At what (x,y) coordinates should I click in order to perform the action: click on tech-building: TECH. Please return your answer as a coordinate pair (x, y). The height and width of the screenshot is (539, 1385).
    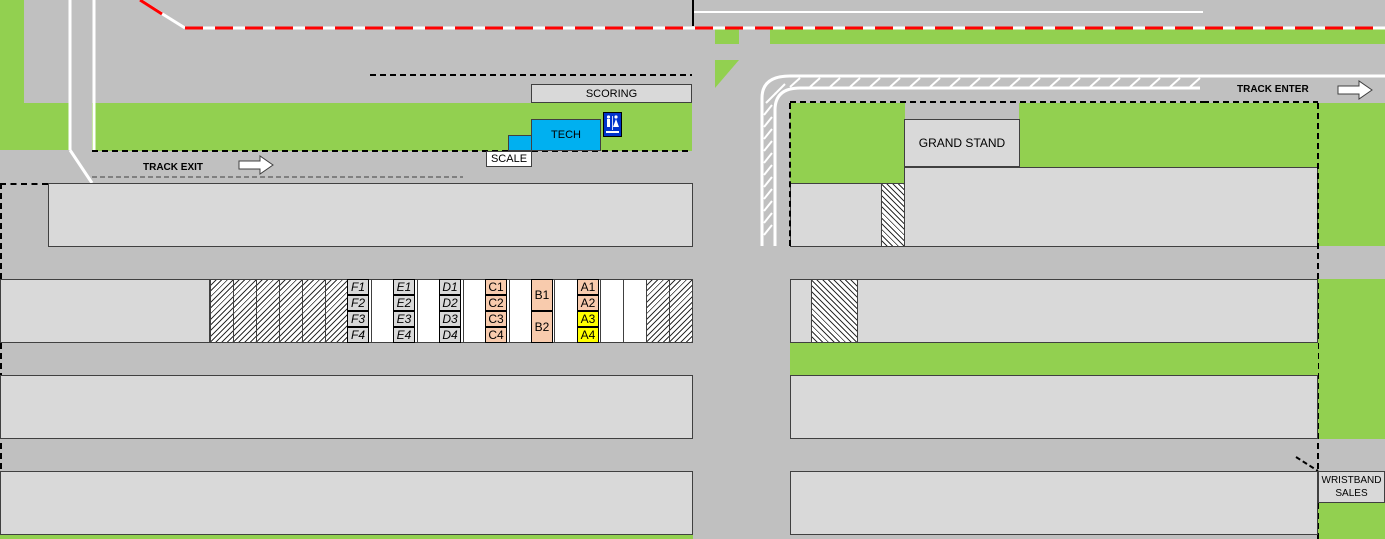
    Looking at the image, I should click on (566, 135).